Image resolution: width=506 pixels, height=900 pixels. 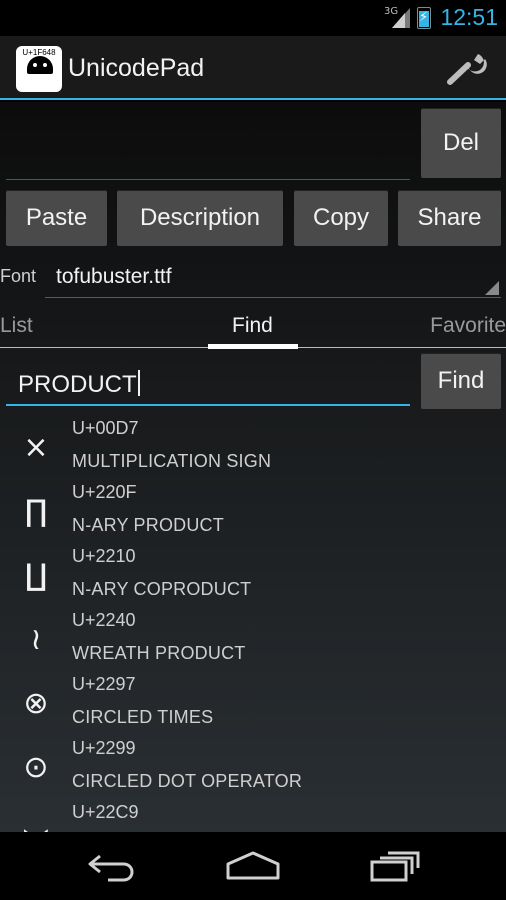 I want to click on list-item: ⊙ U+2299 CIRCLED DOT OPERATOR, so click(x=253, y=768).